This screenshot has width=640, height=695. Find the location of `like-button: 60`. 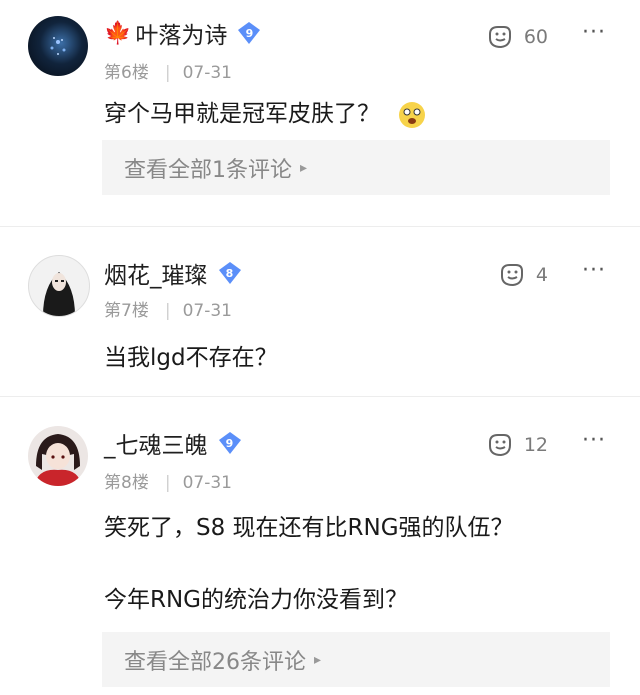

like-button: 60 is located at coordinates (517, 37).